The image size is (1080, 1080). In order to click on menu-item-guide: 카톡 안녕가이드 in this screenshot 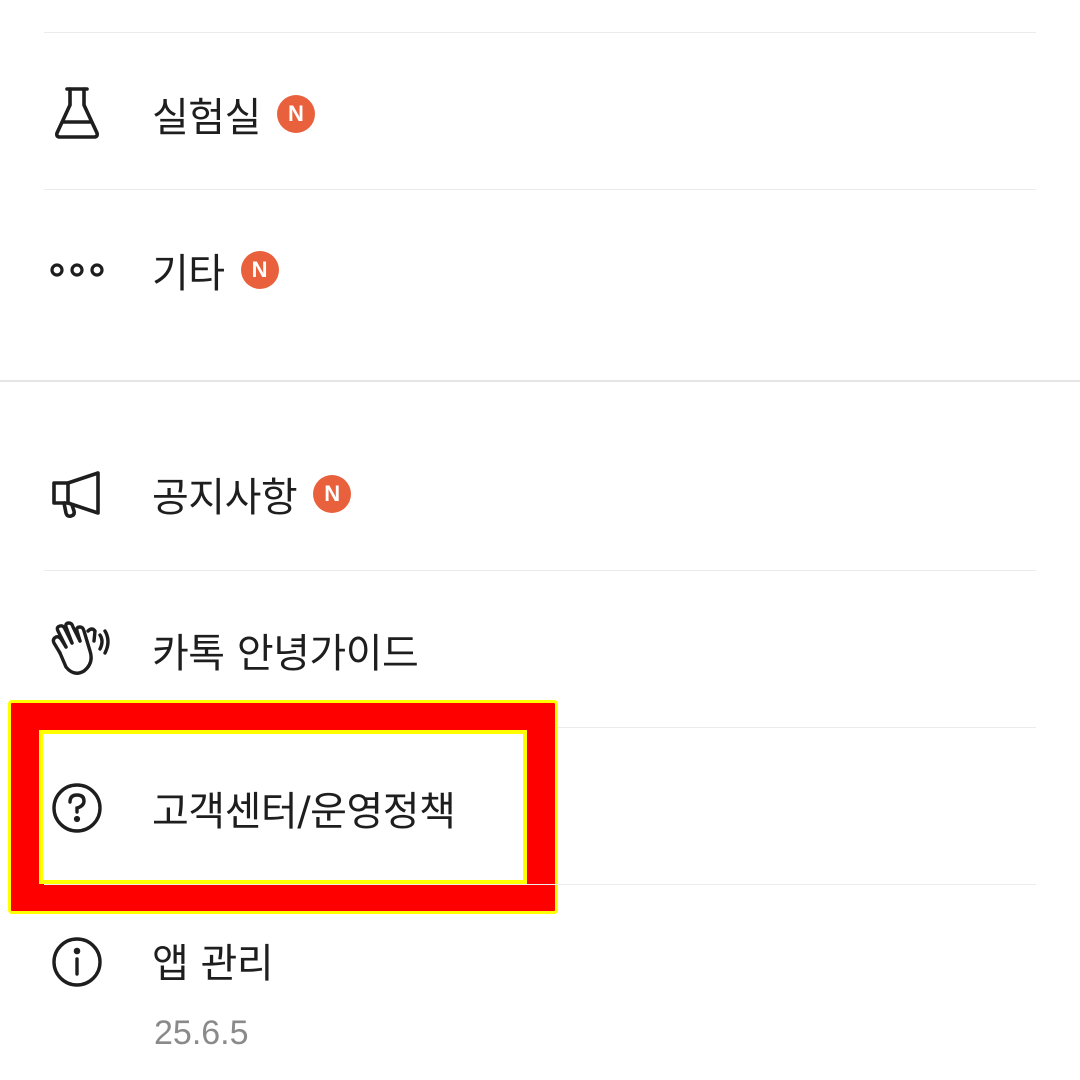, I will do `click(540, 650)`.